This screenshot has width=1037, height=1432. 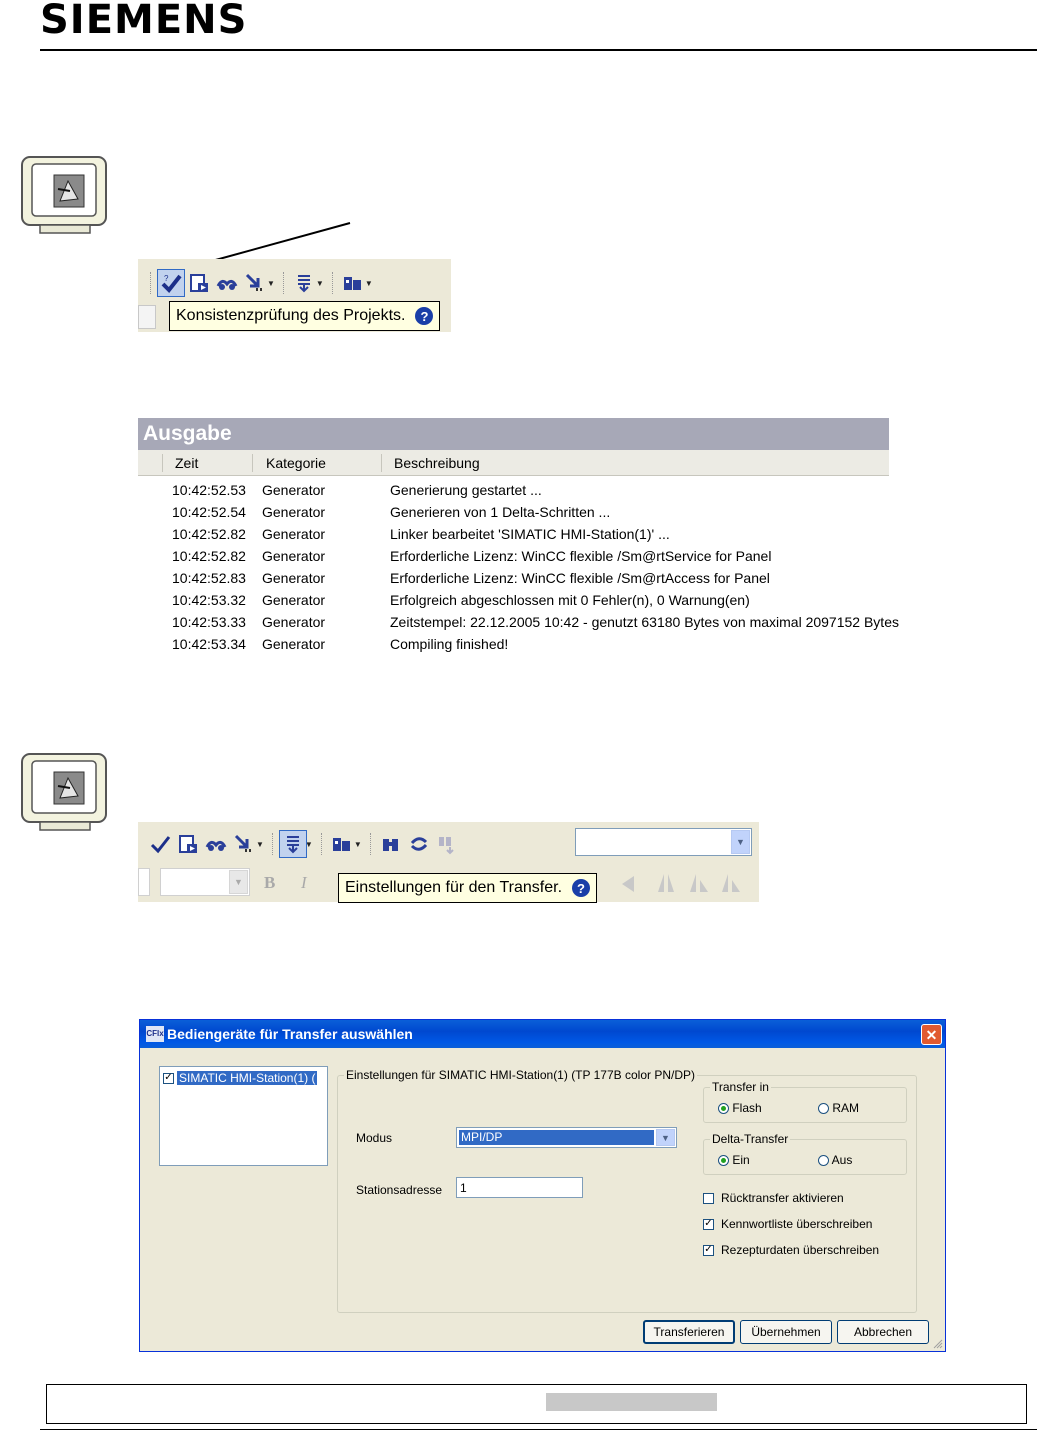 What do you see at coordinates (247, 1078) in the screenshot?
I see `device-label: SIMATIC HMI-Station(1) (` at bounding box center [247, 1078].